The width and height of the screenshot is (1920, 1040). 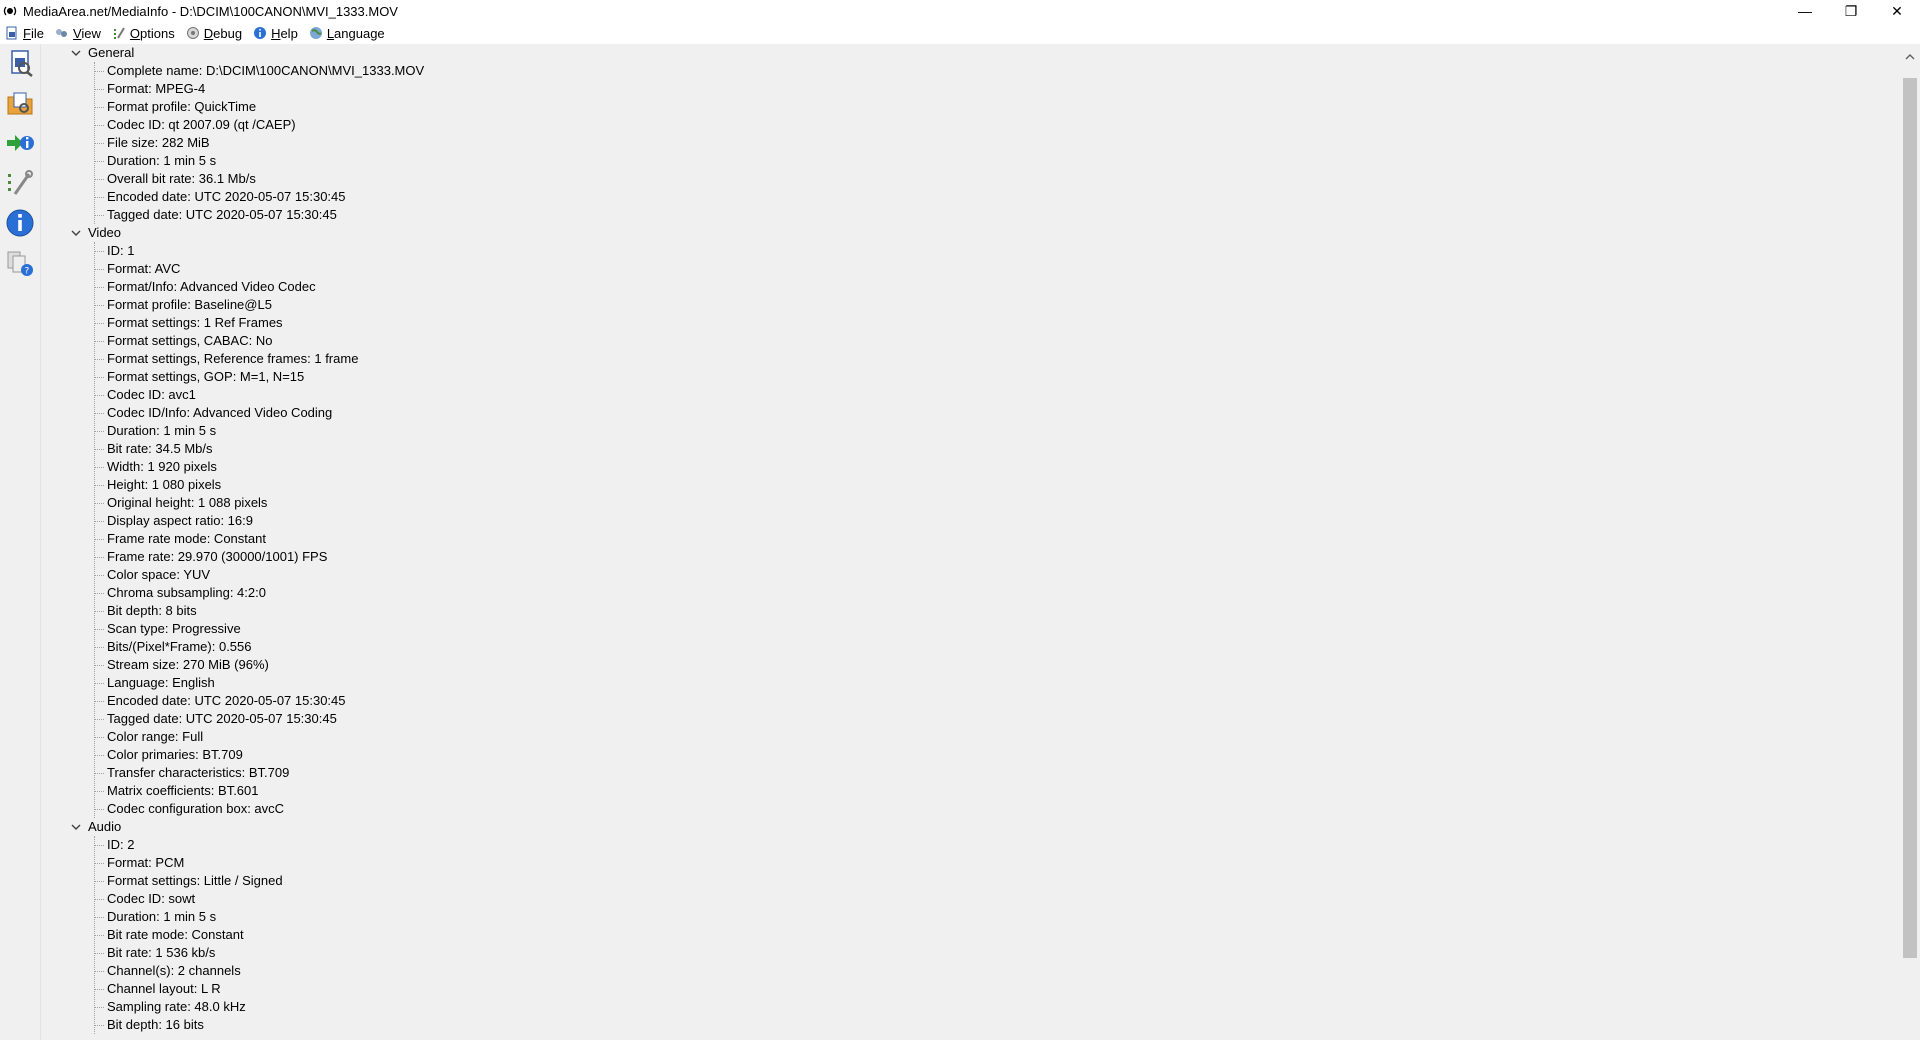 I want to click on open-folder-icon, so click(x=20, y=104).